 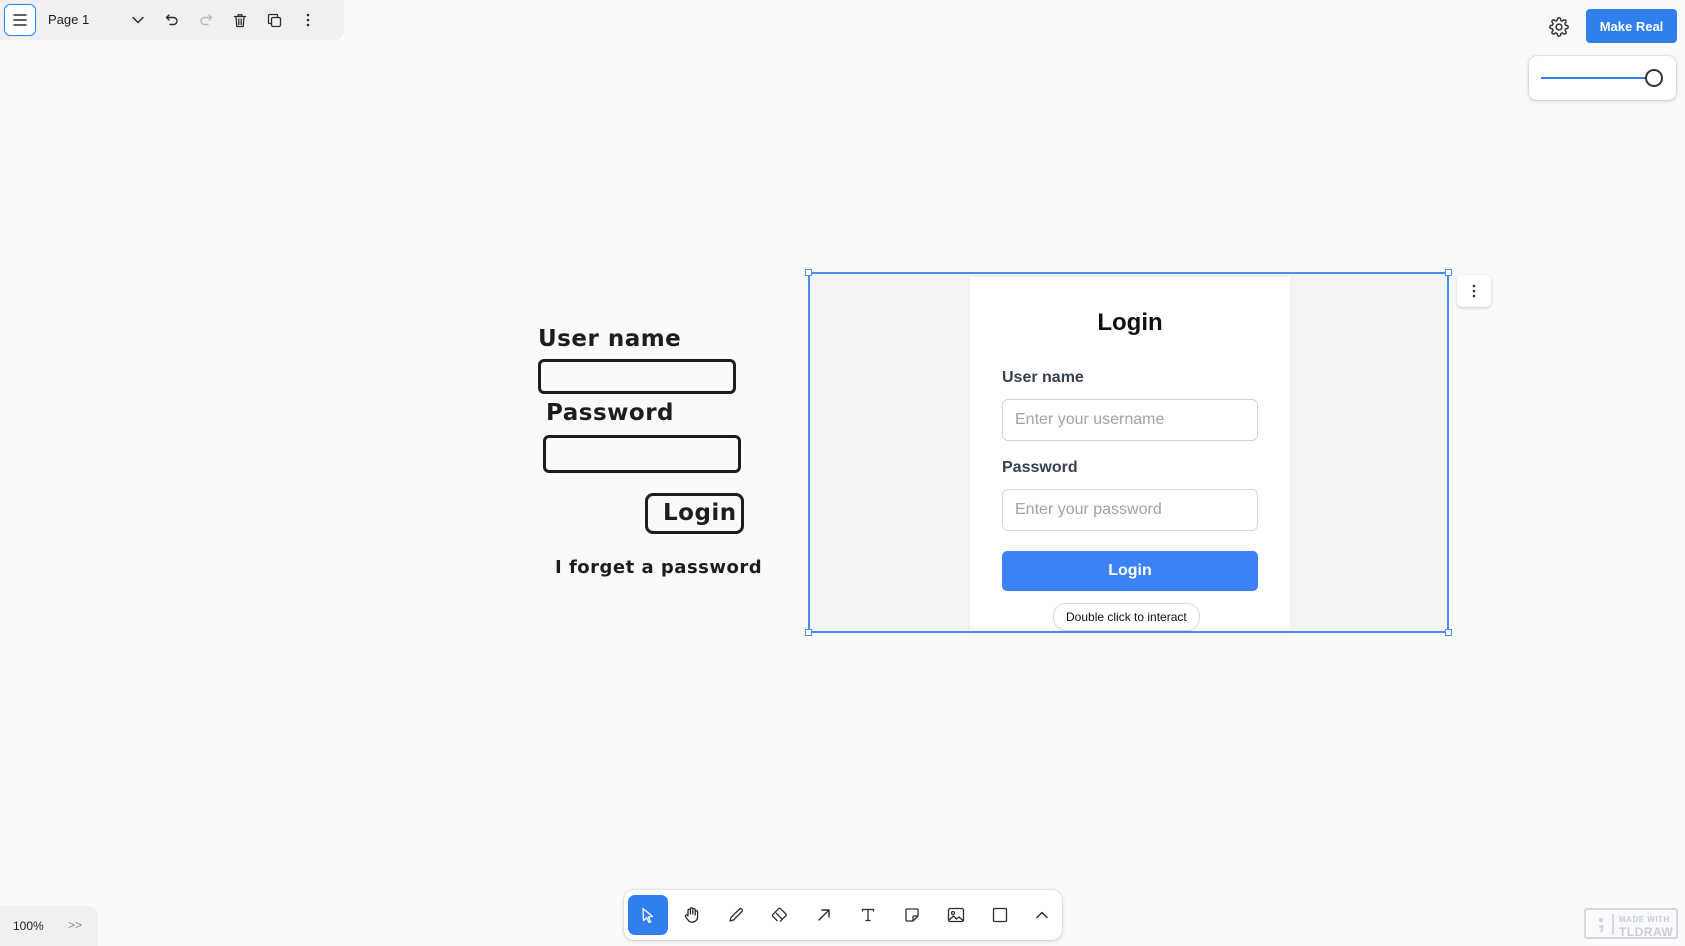 What do you see at coordinates (1654, 78) in the screenshot?
I see `opacity-slider-thumb` at bounding box center [1654, 78].